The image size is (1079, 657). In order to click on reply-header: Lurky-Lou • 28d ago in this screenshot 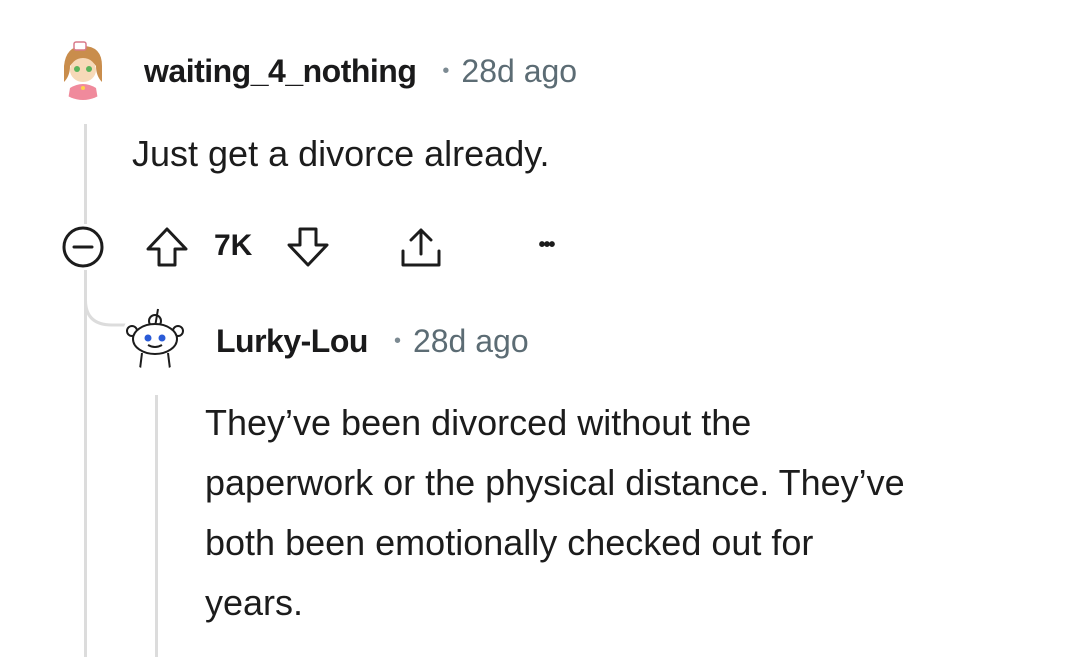, I will do `click(372, 341)`.